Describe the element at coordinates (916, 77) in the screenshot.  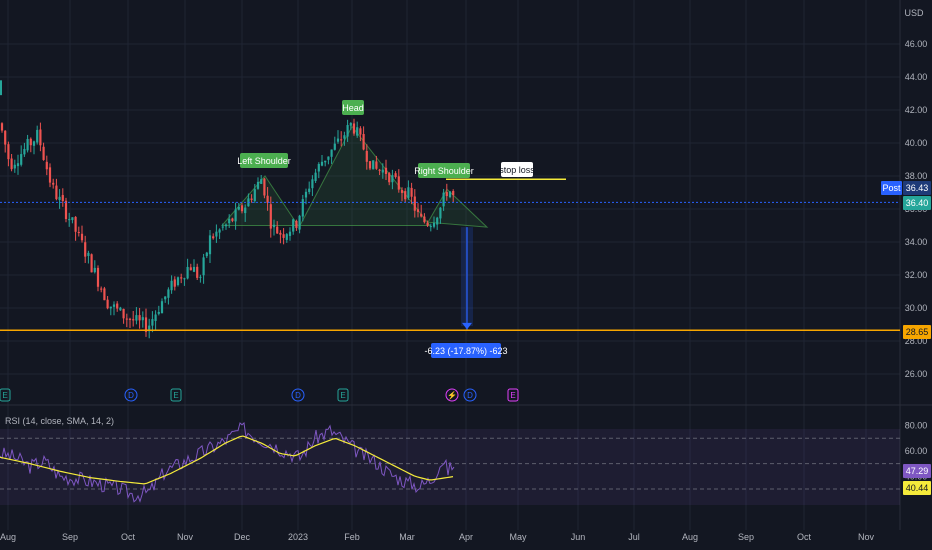
I see `price-tick-label: 44.00` at that location.